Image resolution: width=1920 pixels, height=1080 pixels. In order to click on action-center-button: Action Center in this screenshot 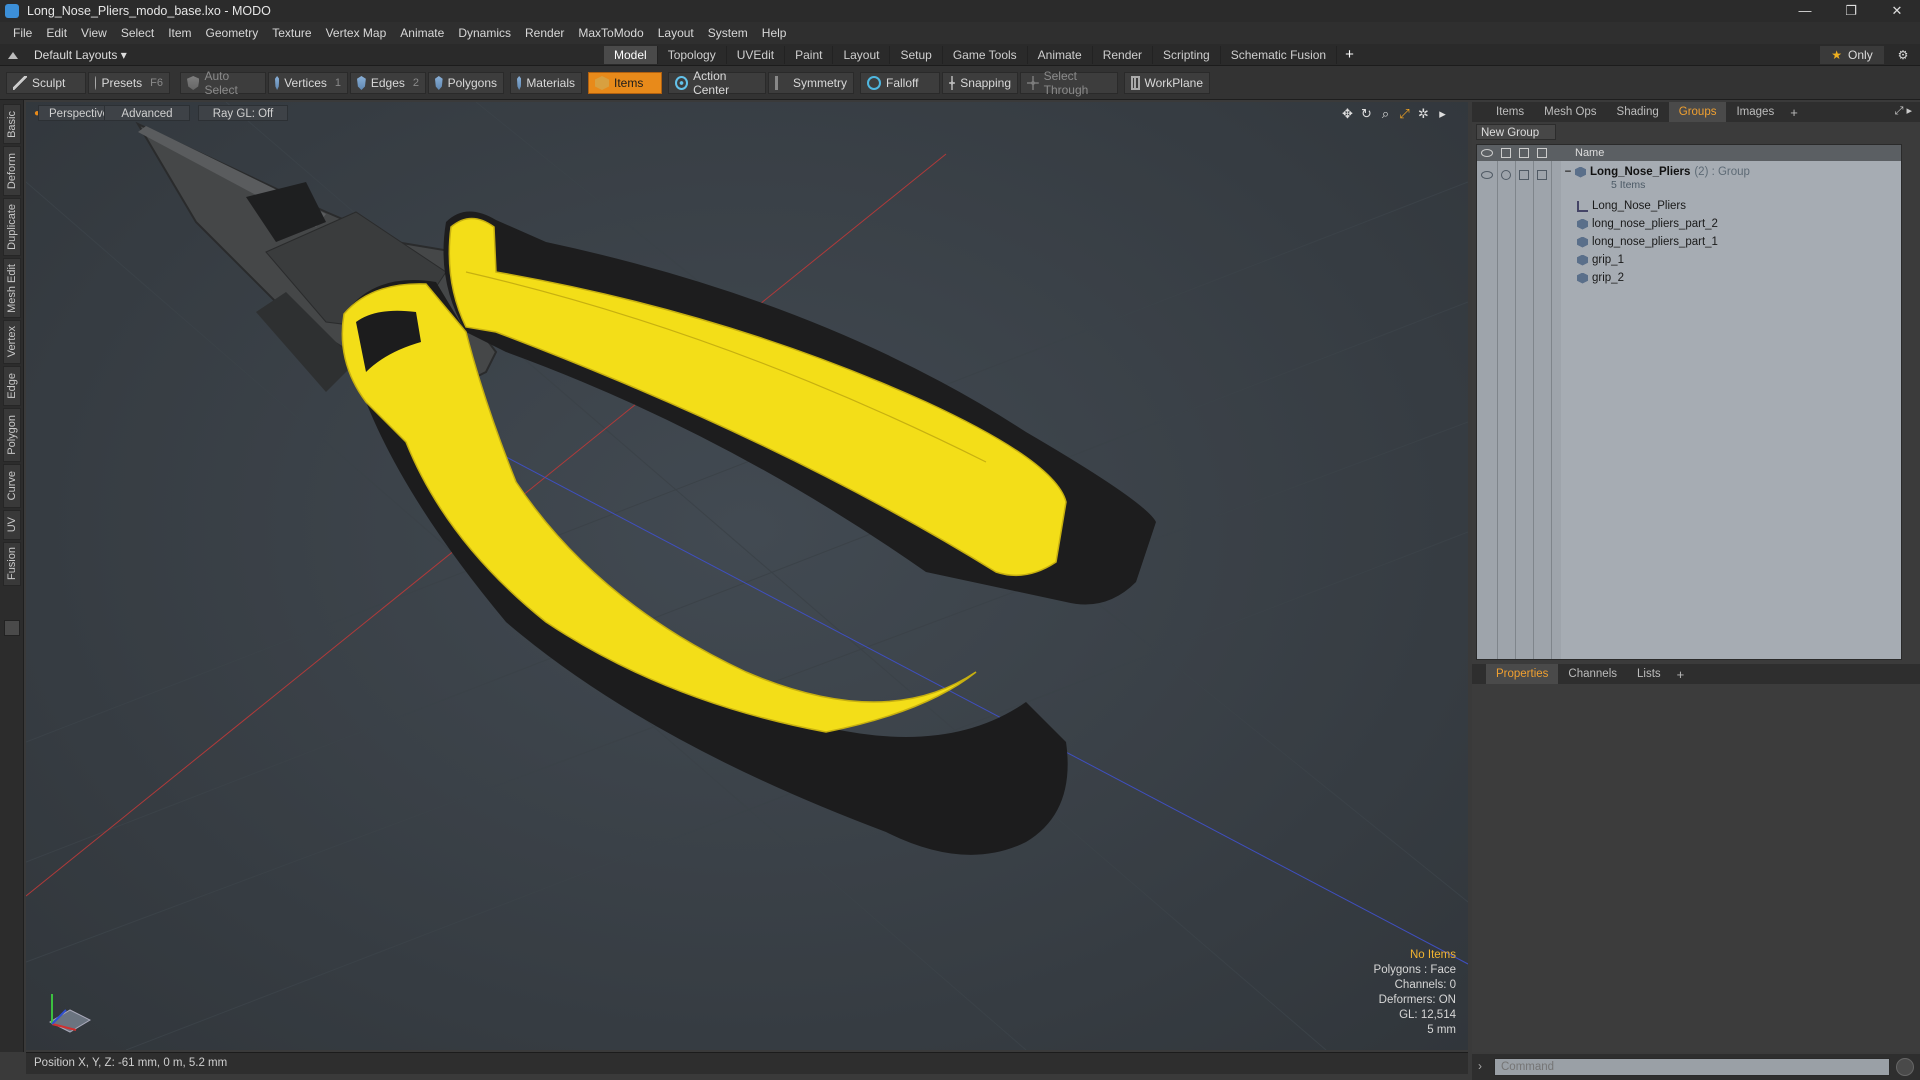, I will do `click(717, 83)`.